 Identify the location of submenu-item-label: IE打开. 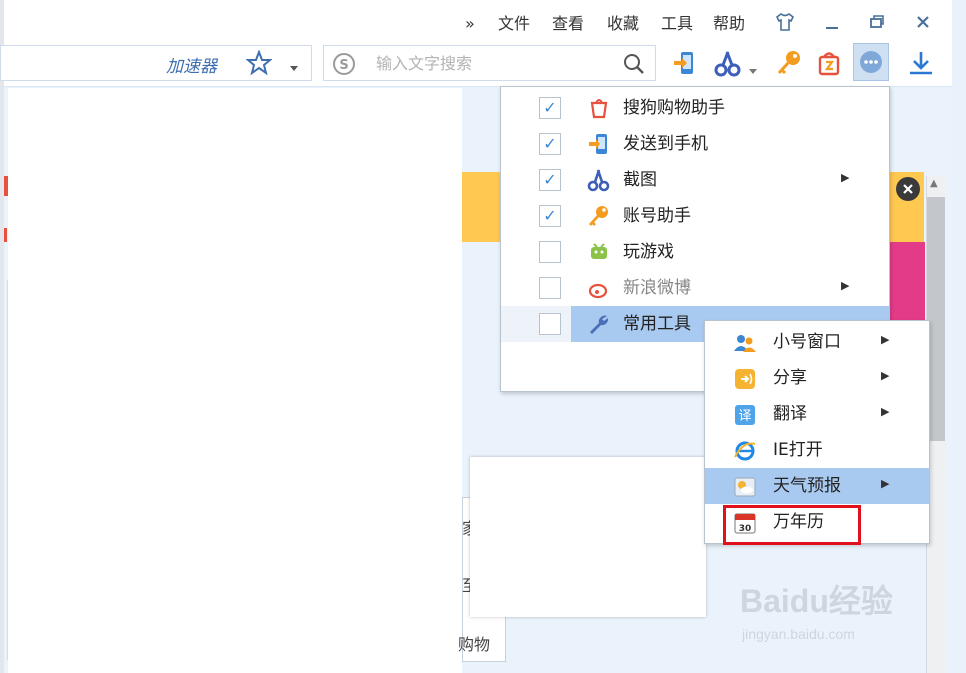
(798, 450).